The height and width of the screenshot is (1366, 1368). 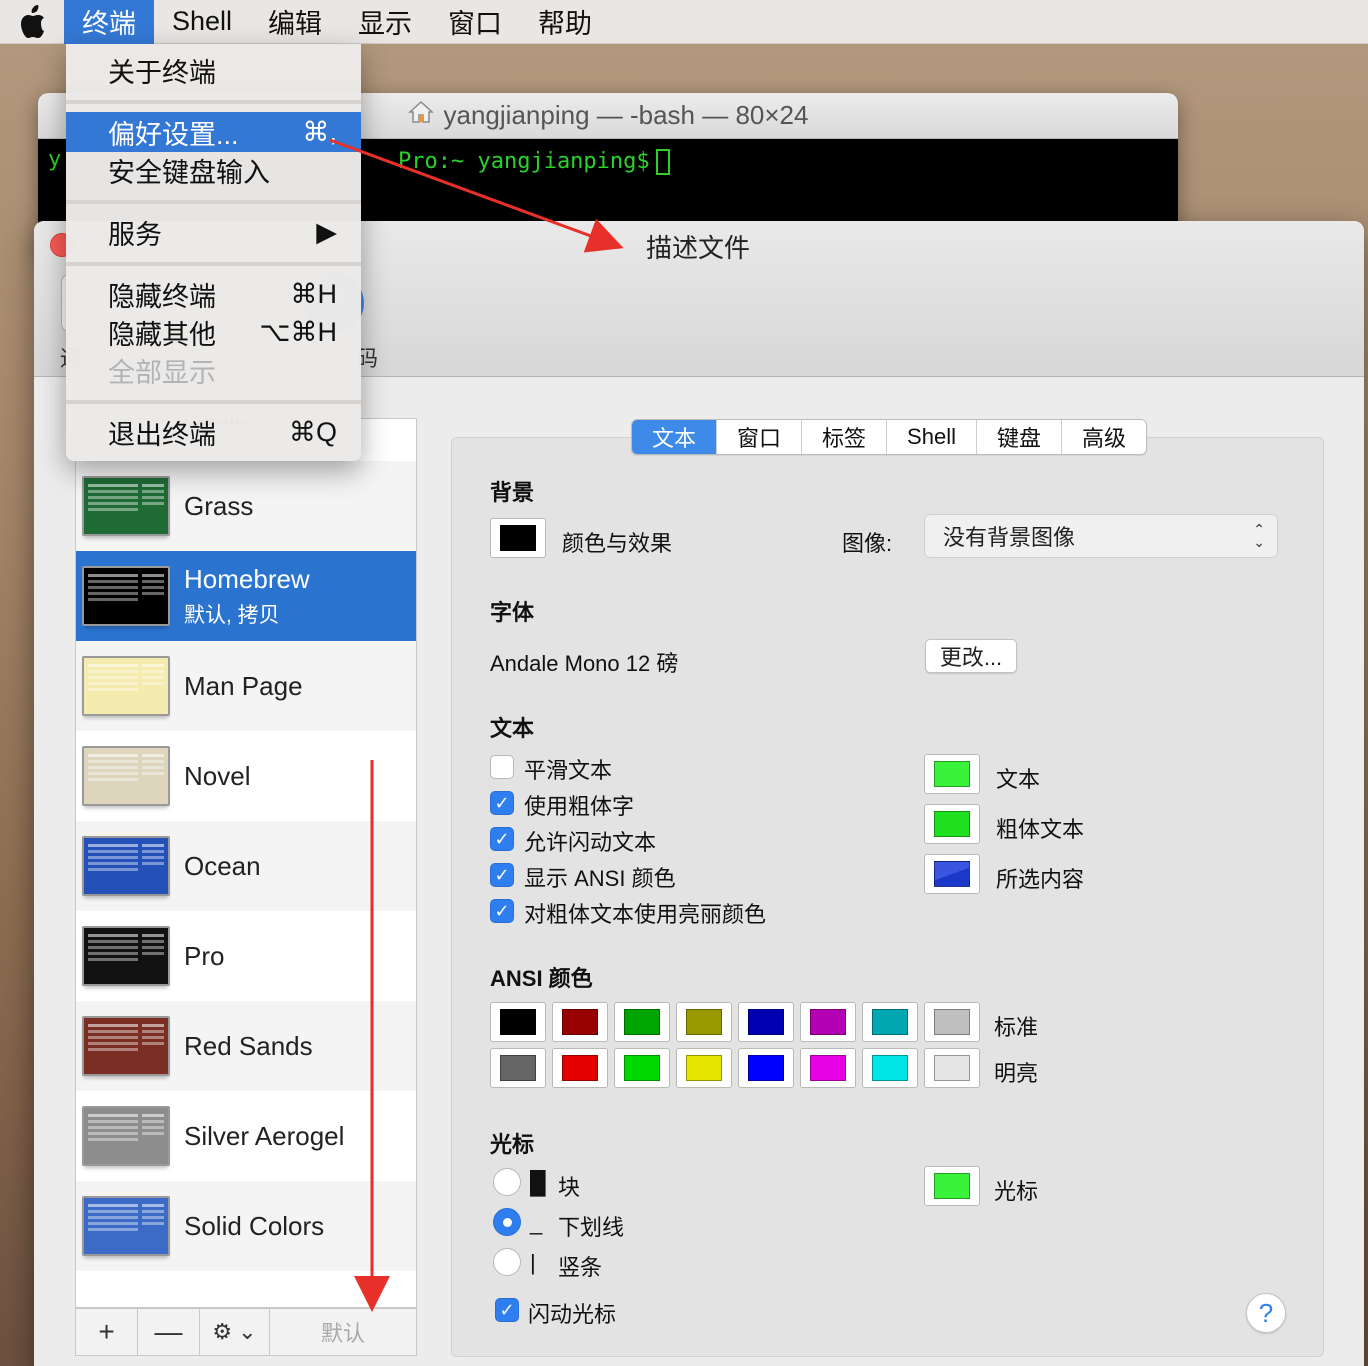 What do you see at coordinates (246, 866) in the screenshot?
I see `profile-row: Ocean` at bounding box center [246, 866].